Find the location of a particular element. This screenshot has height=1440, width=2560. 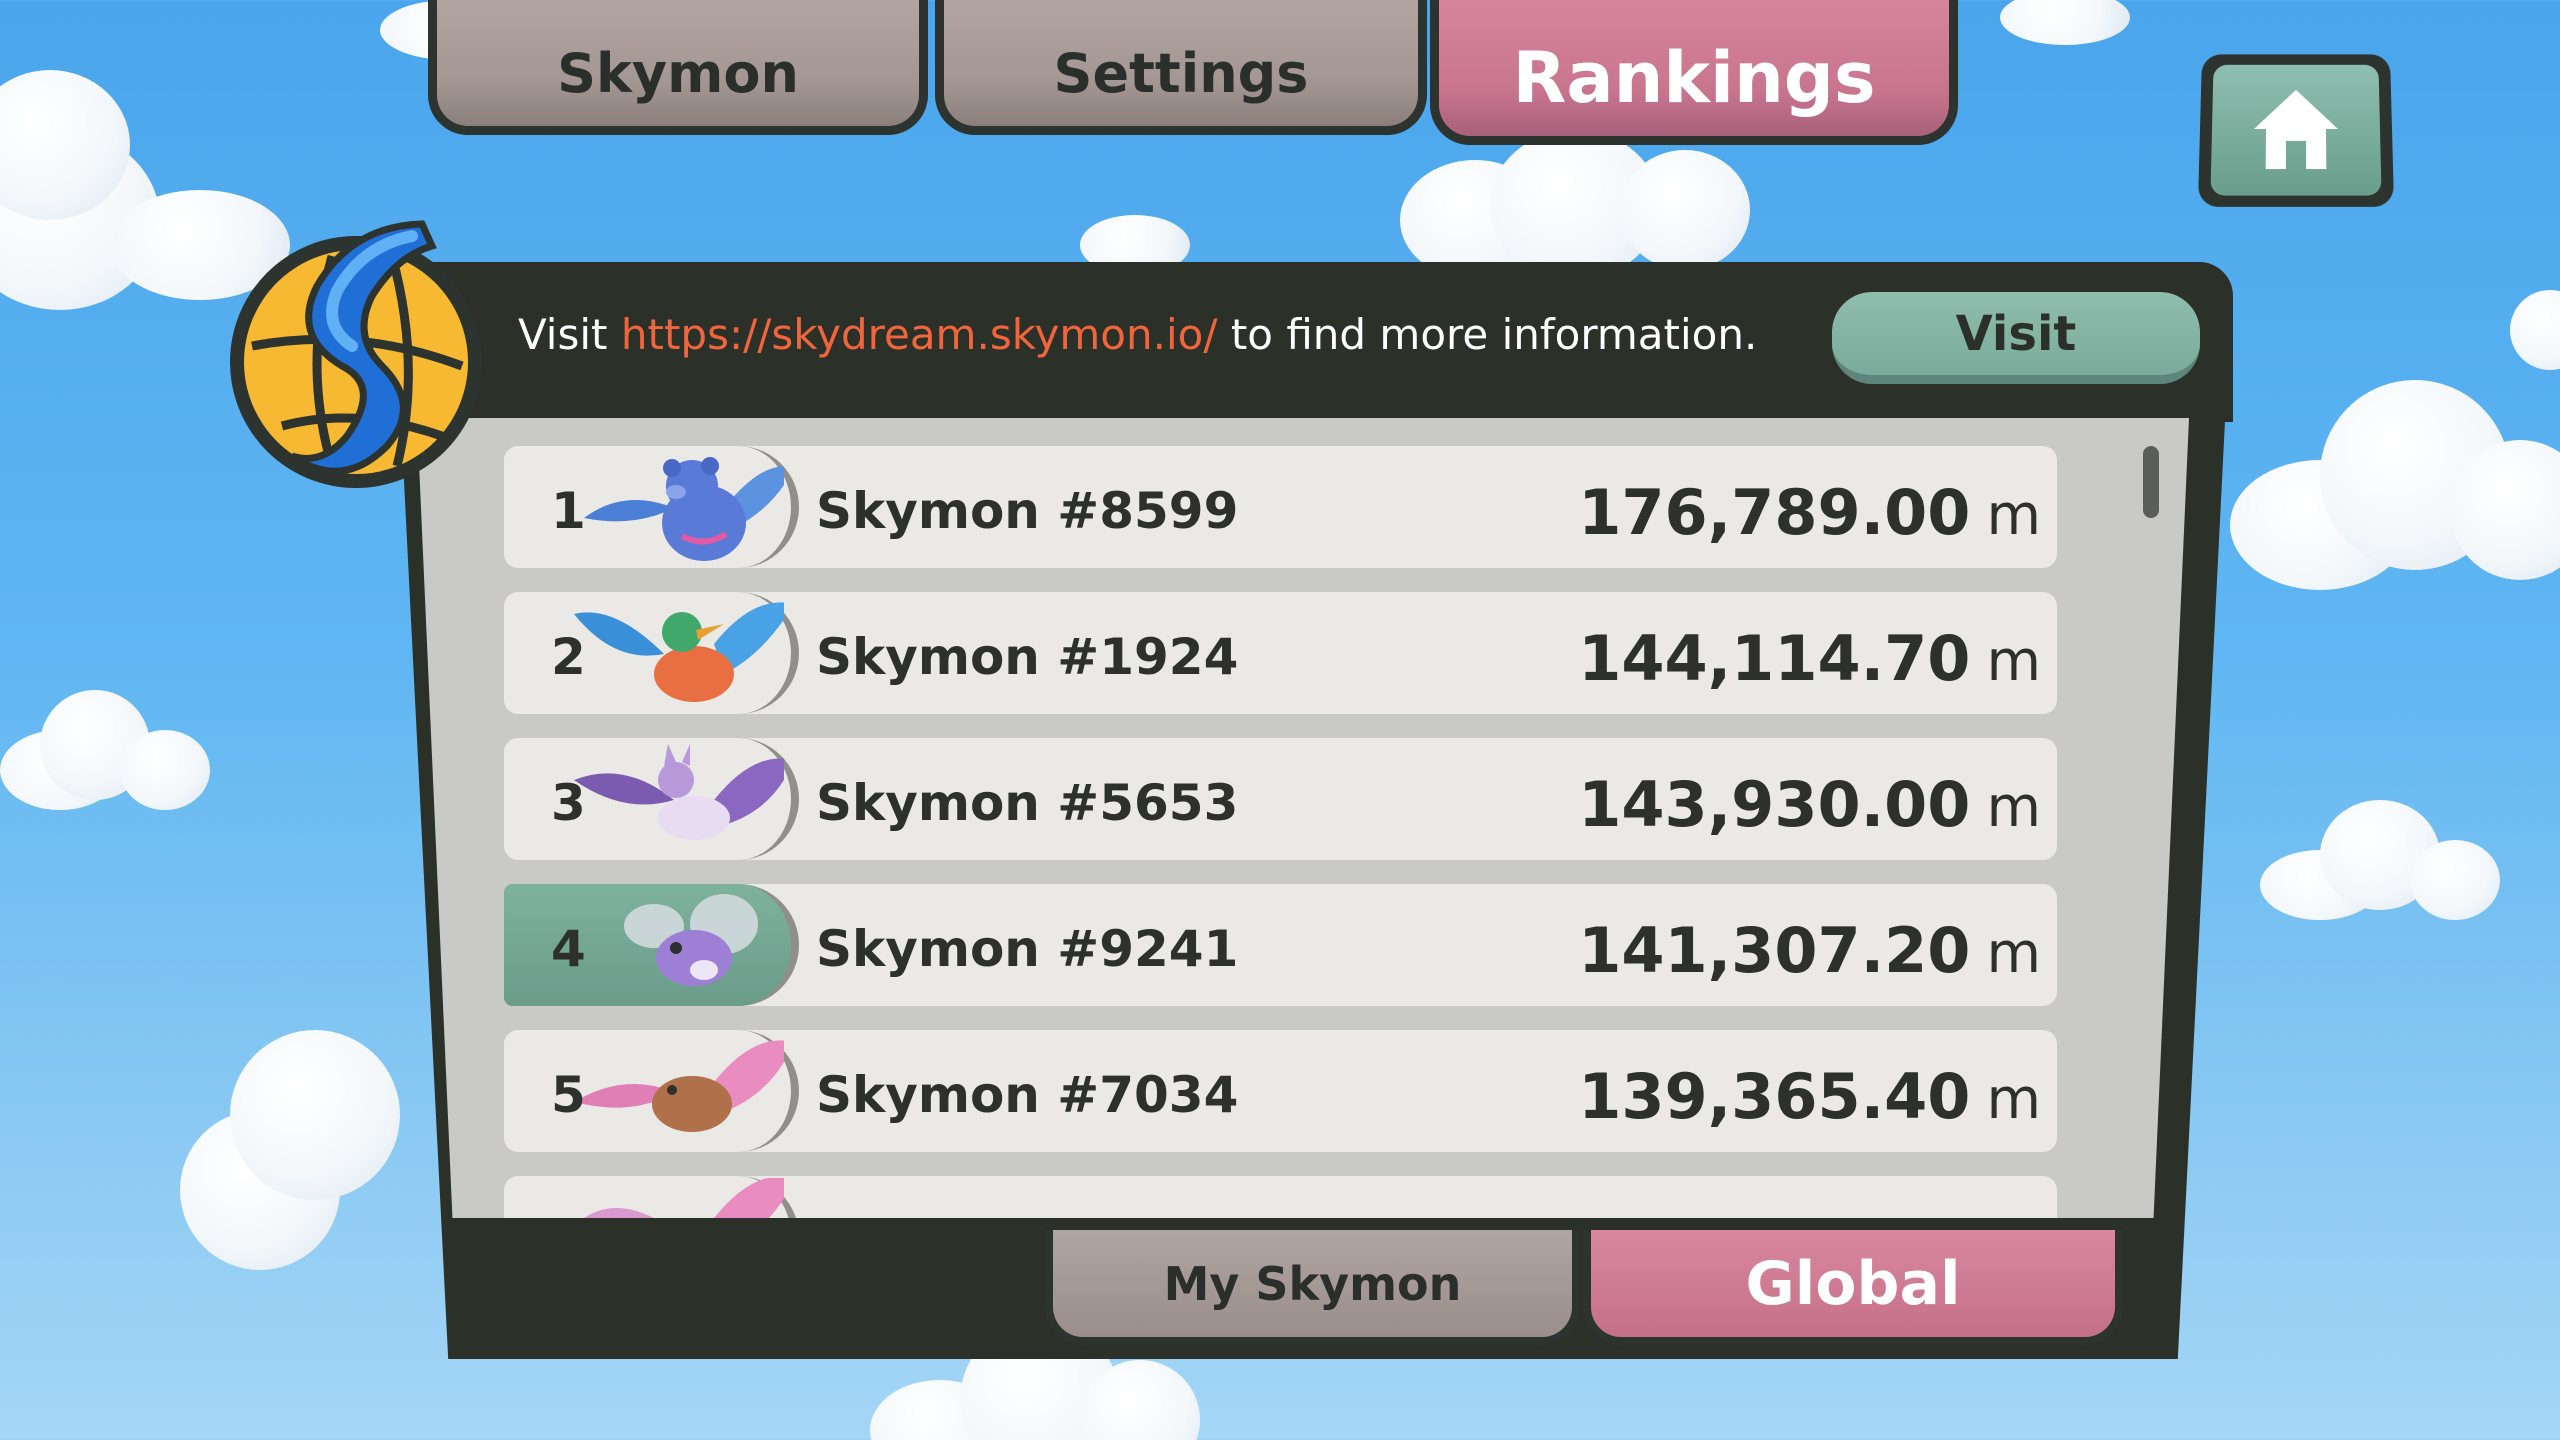

tab-settings-label: Settings is located at coordinates (1181, 73).